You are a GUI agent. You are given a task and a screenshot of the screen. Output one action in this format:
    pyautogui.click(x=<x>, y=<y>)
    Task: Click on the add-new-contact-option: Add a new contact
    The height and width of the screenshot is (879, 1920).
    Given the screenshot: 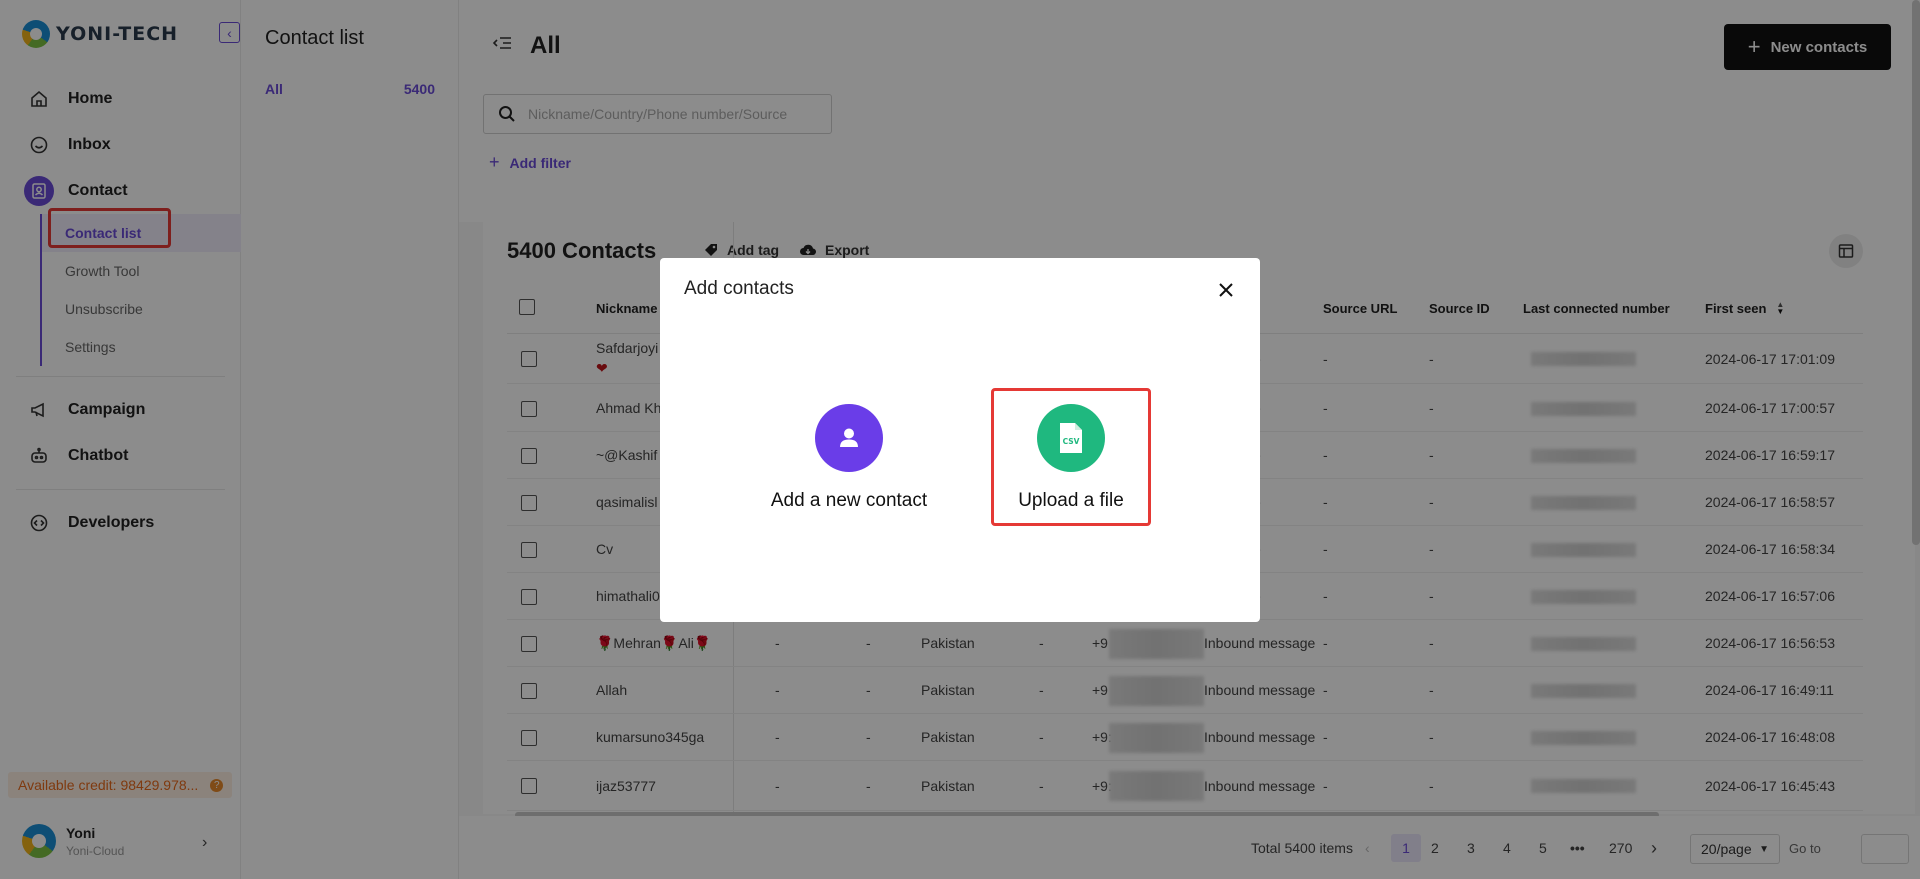 What is the action you would take?
    pyautogui.click(x=849, y=458)
    